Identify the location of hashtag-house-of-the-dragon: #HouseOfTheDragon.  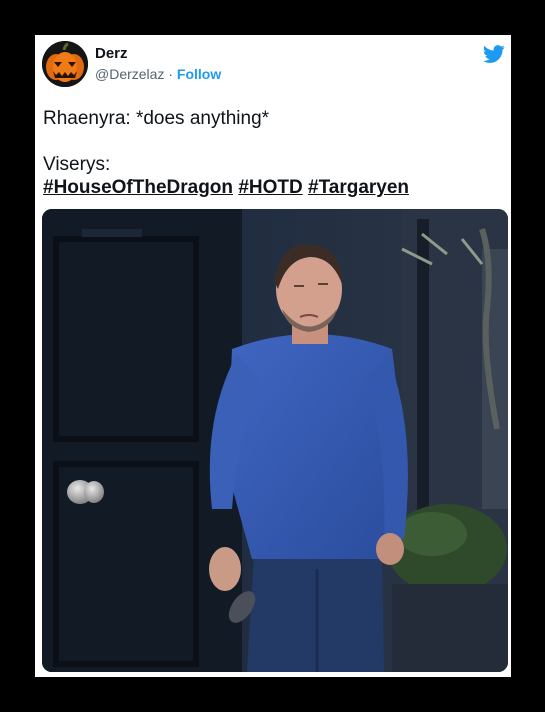
(138, 187).